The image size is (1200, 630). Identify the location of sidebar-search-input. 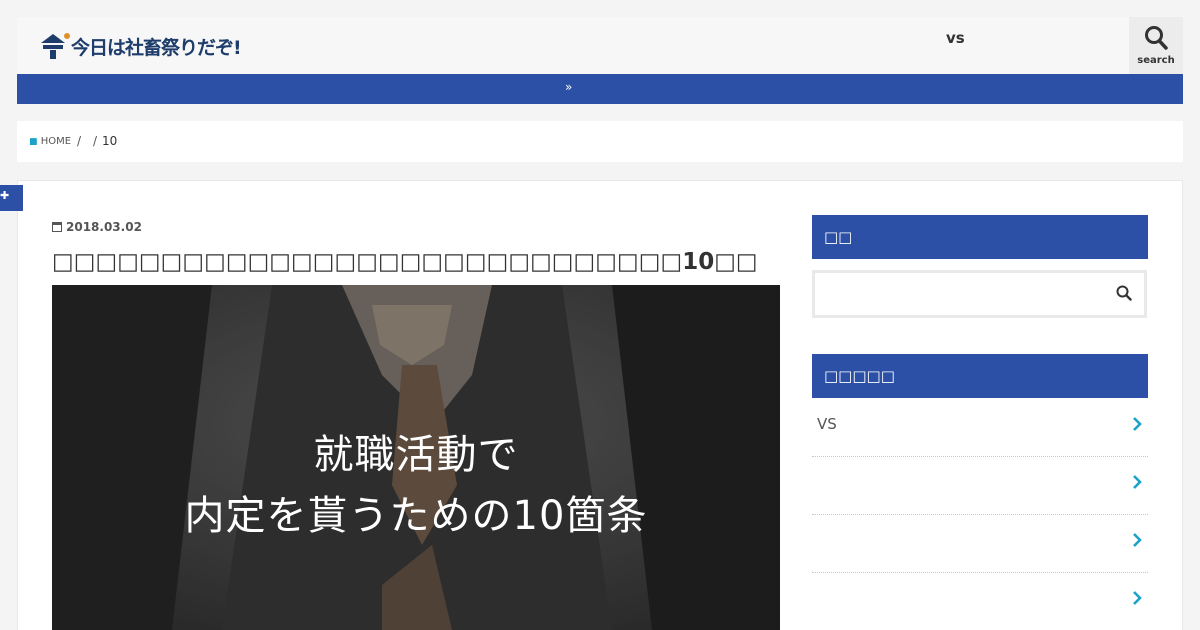
(979, 294).